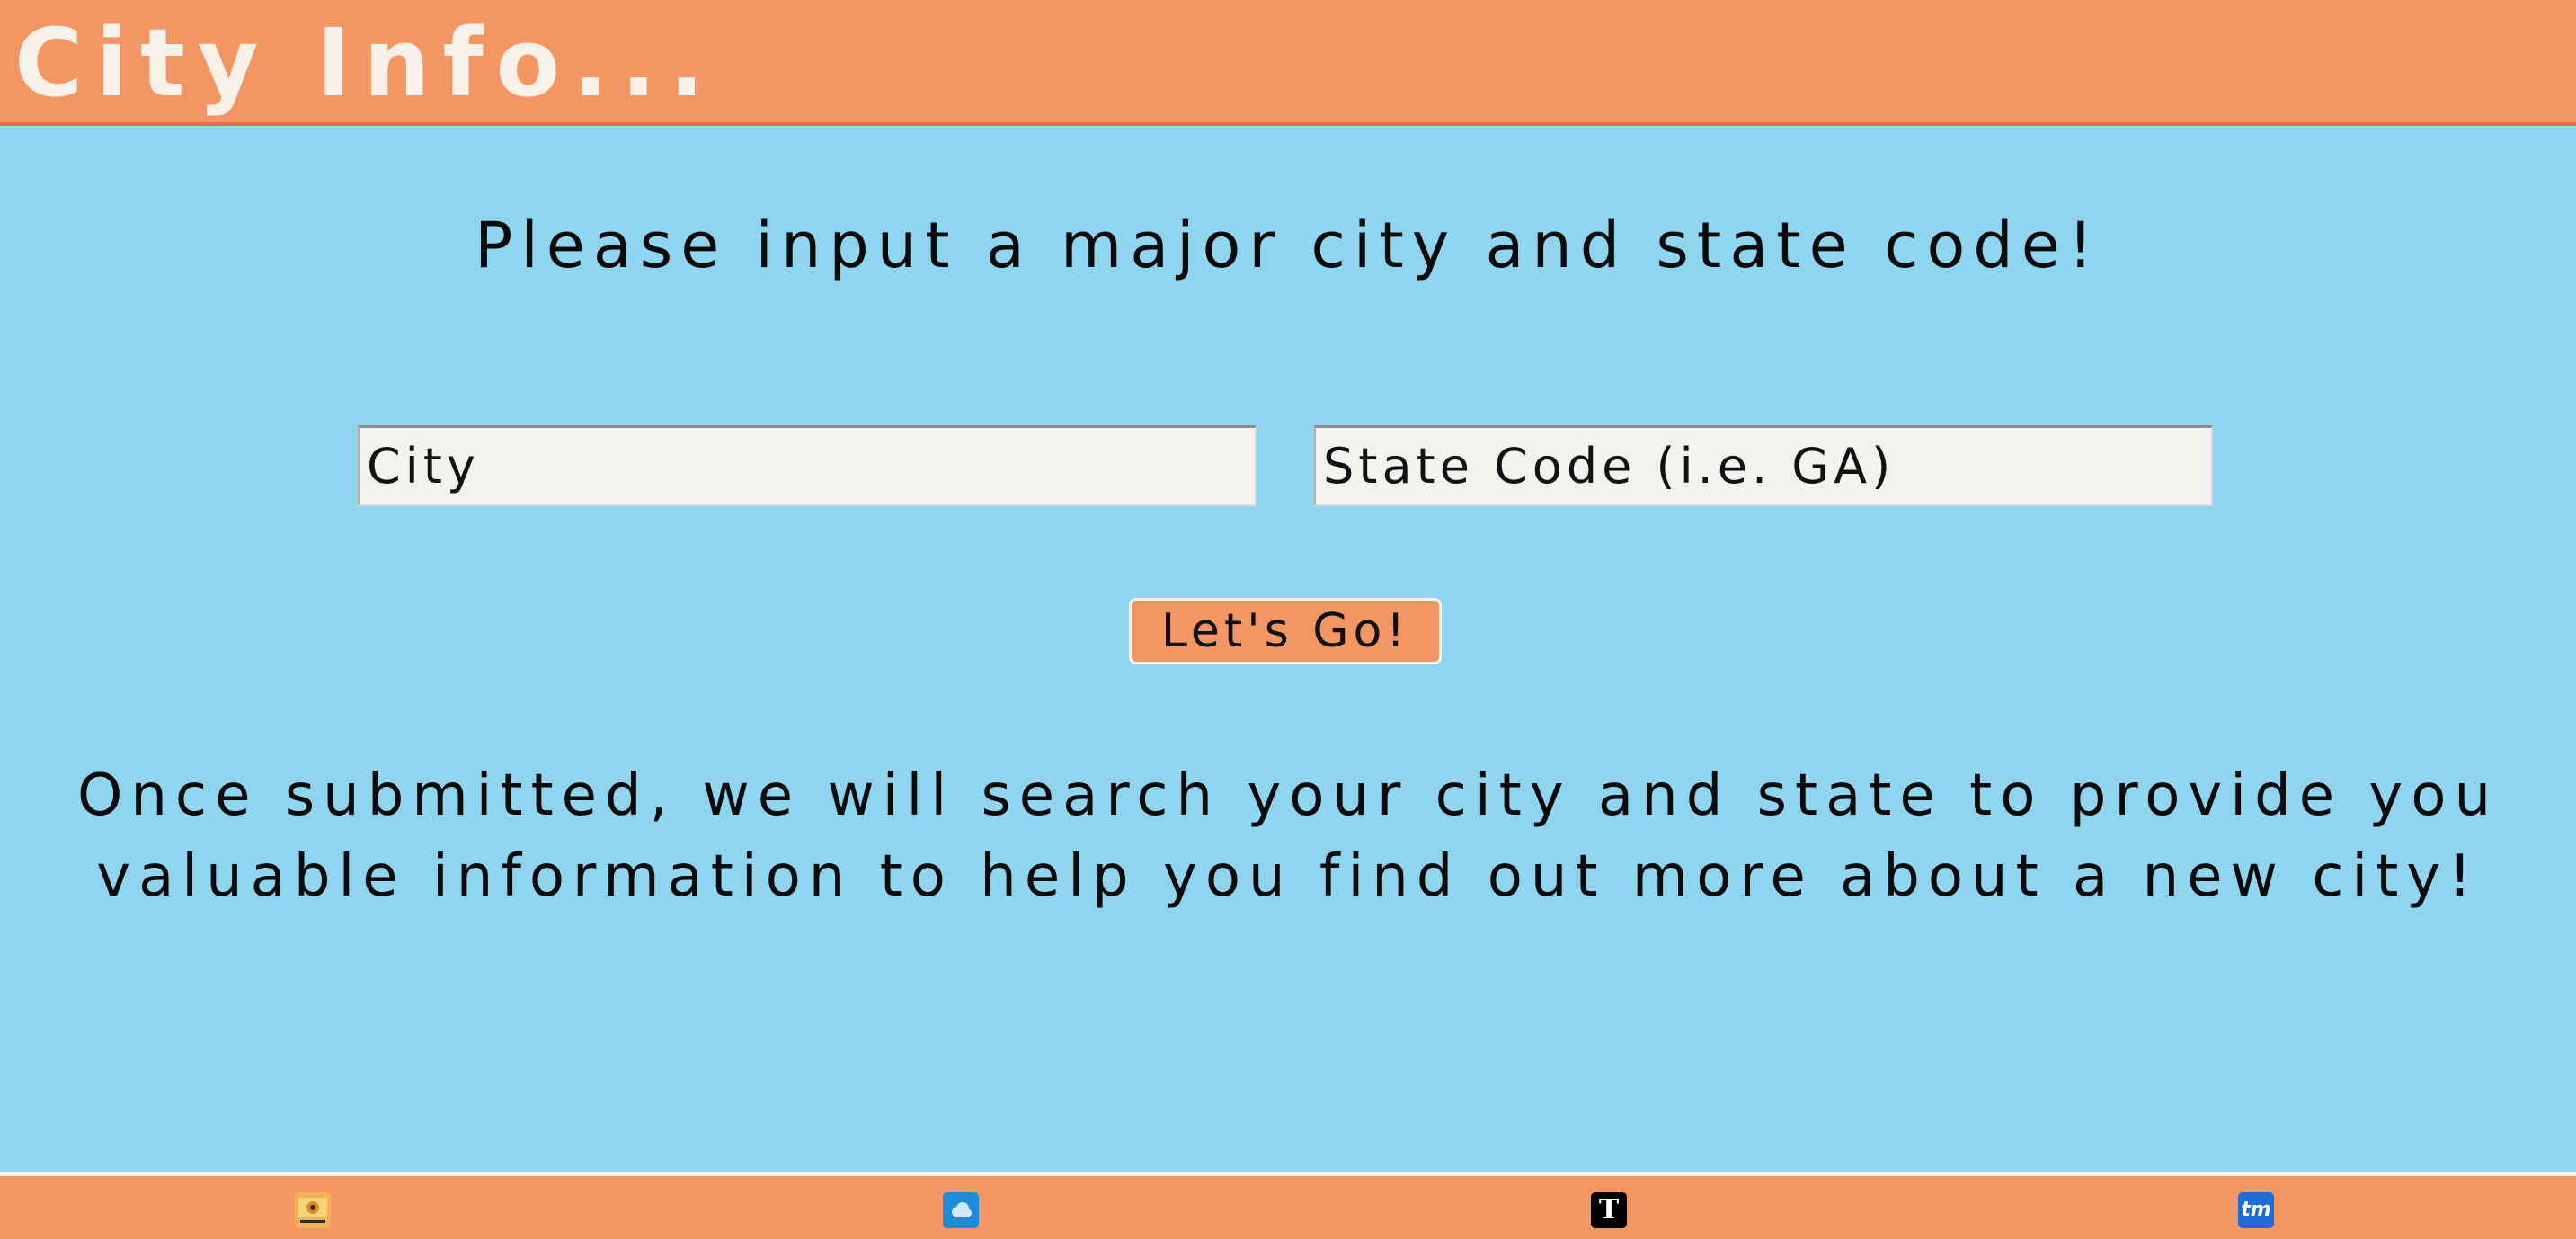 This screenshot has height=1239, width=2576. I want to click on sun-logo-icon, so click(312, 1210).